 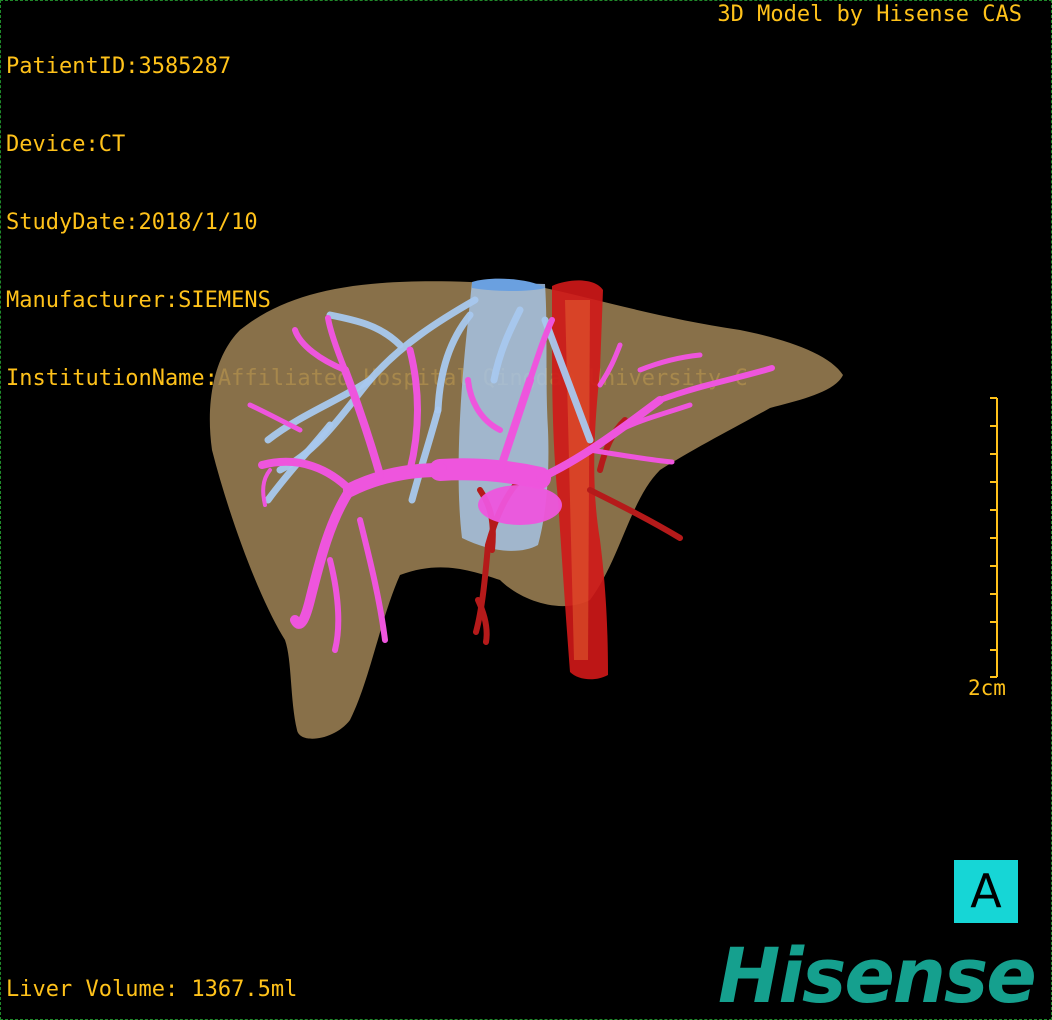 I want to click on scale-bar, so click(x=994, y=537).